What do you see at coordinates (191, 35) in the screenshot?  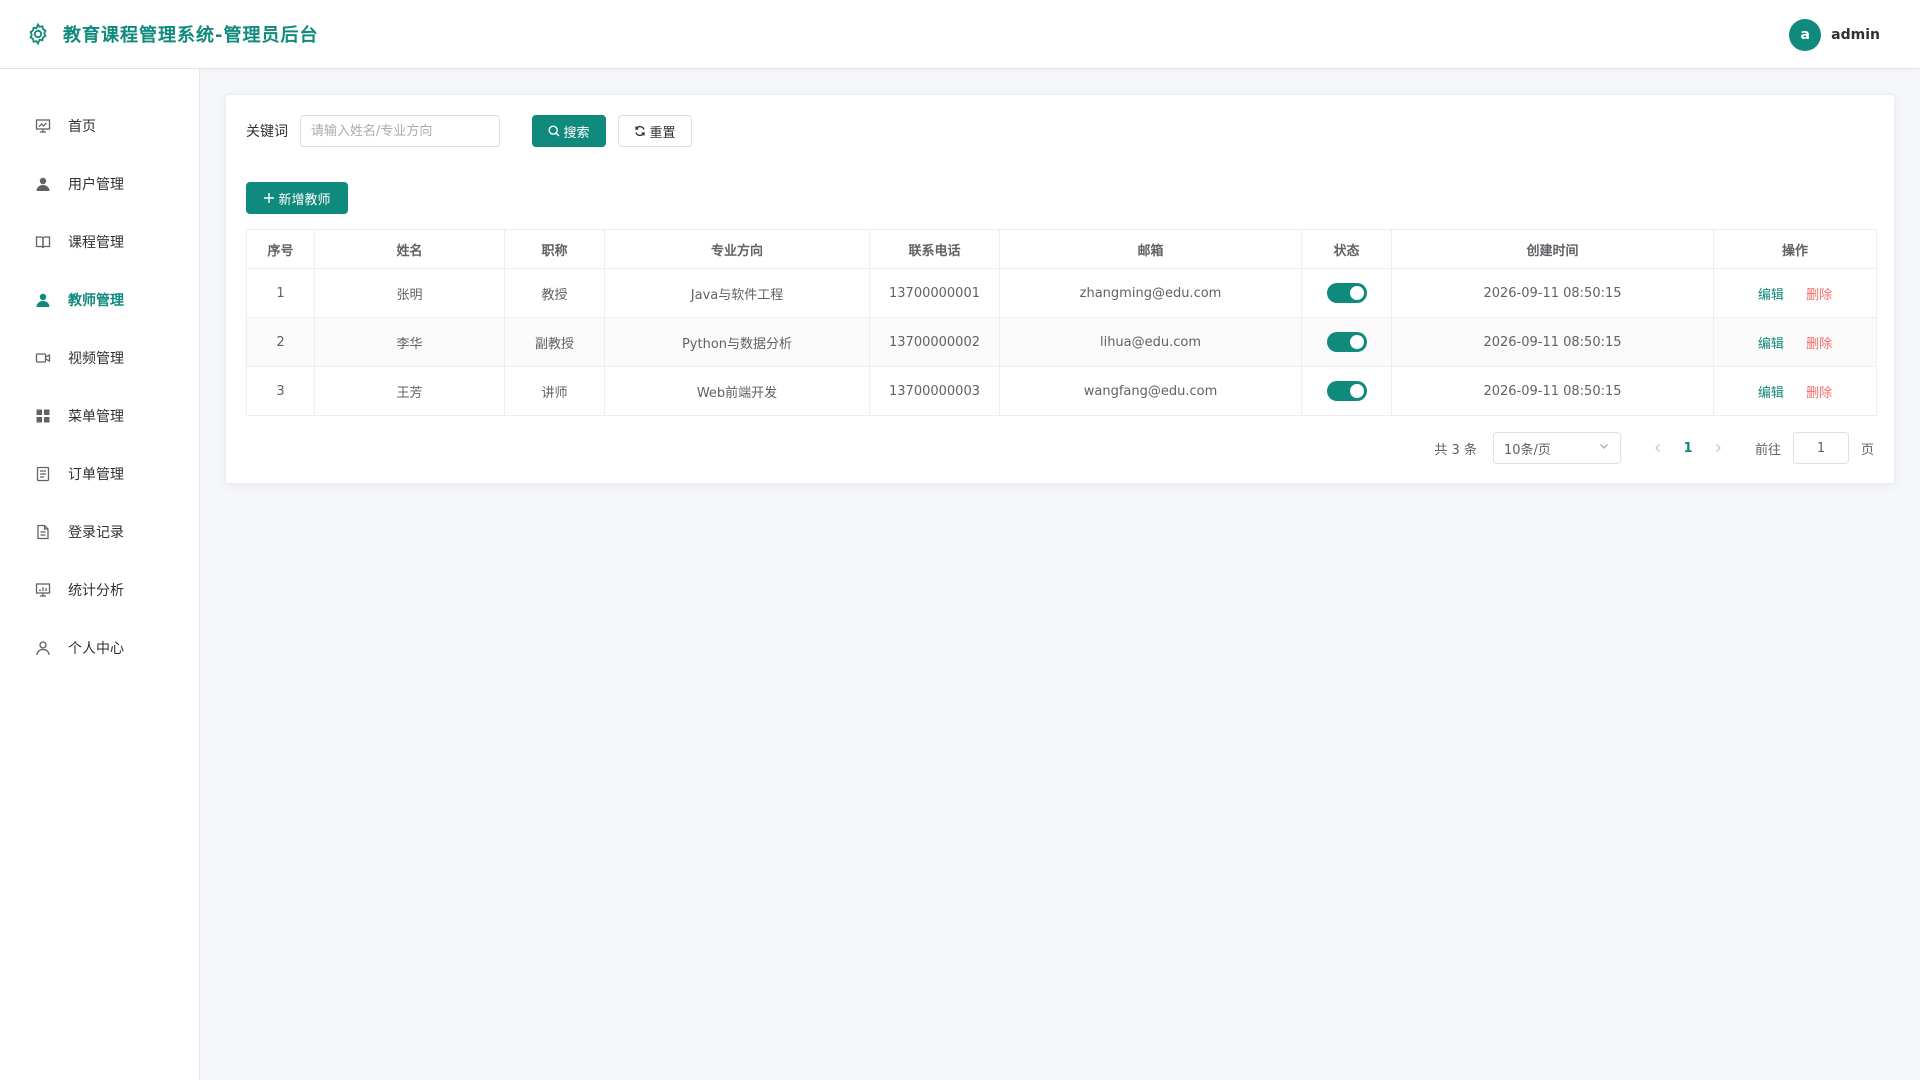 I see `app-title: 教育课程管理系统-管理员后台` at bounding box center [191, 35].